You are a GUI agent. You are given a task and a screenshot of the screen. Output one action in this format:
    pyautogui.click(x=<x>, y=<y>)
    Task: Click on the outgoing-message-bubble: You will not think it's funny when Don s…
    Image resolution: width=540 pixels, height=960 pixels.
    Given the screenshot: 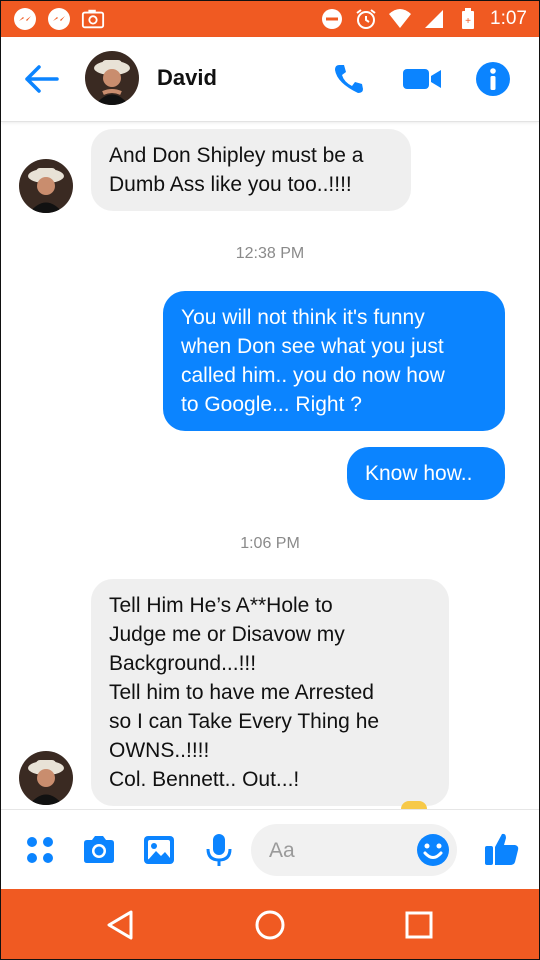 What is the action you would take?
    pyautogui.click(x=334, y=361)
    